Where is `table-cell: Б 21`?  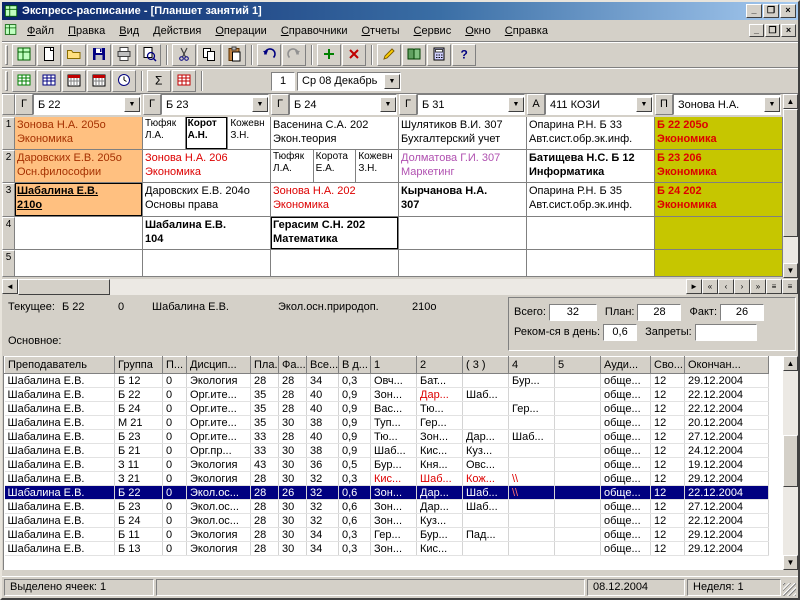 table-cell: Б 21 is located at coordinates (138, 450).